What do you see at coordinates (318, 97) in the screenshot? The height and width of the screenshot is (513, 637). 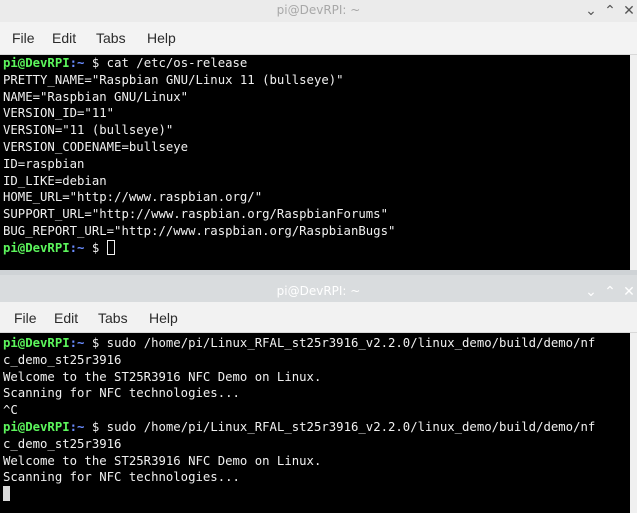 I see `terminal-line: NAME="Raspbian GNU/Linux"` at bounding box center [318, 97].